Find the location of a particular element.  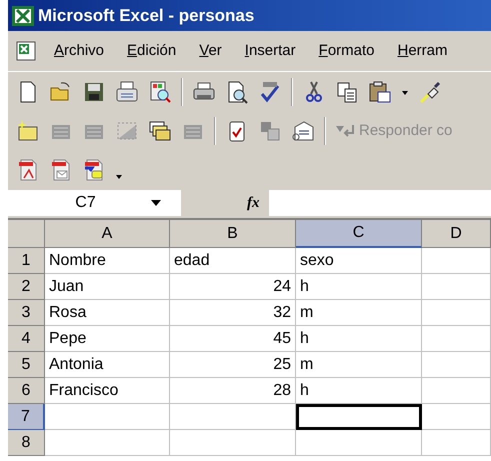

mail-icon is located at coordinates (303, 131).